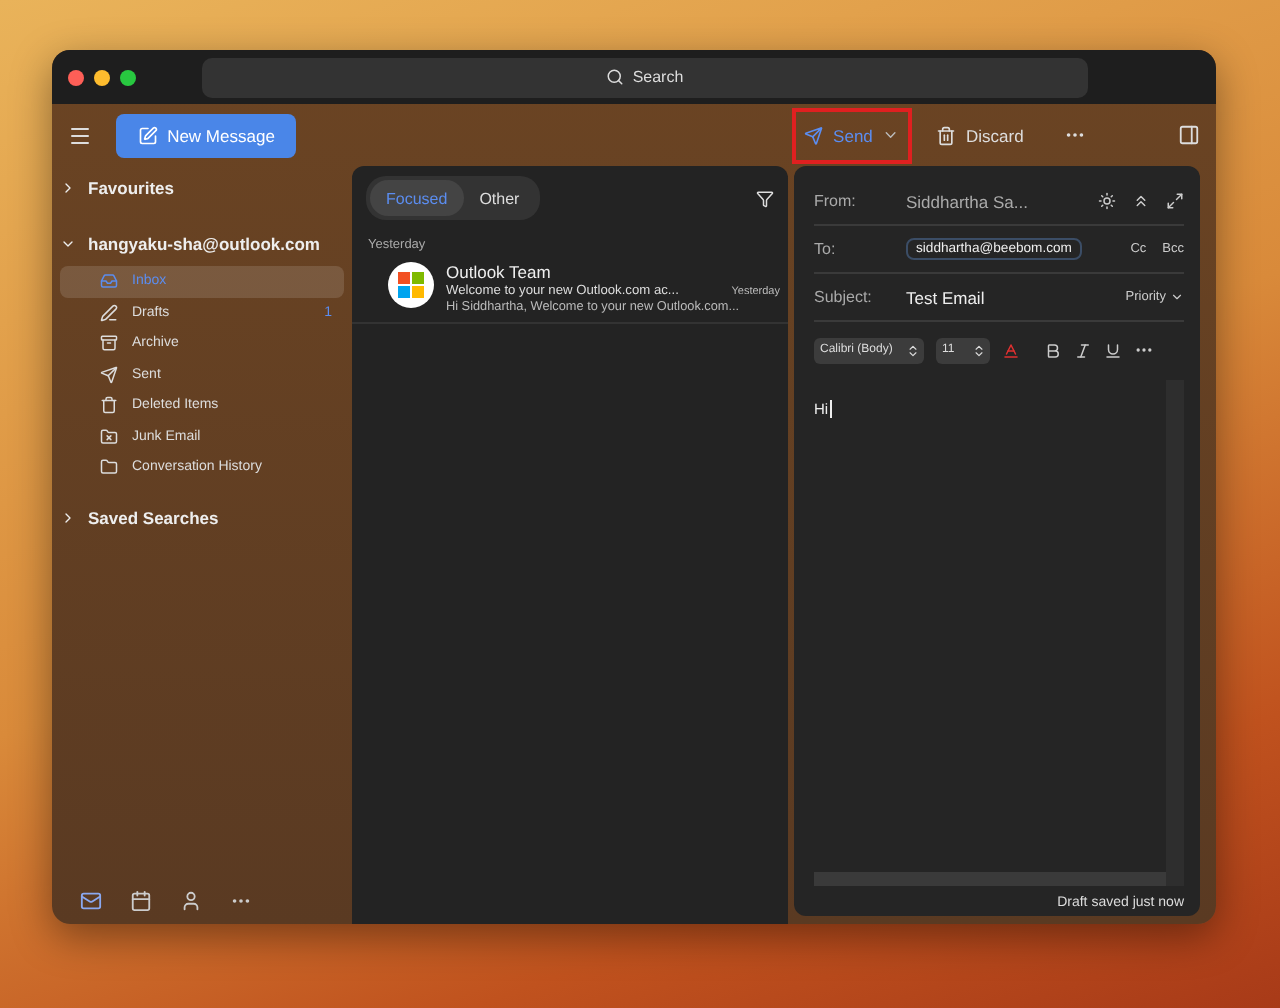  What do you see at coordinates (102, 77) in the screenshot?
I see `minimize-icon` at bounding box center [102, 77].